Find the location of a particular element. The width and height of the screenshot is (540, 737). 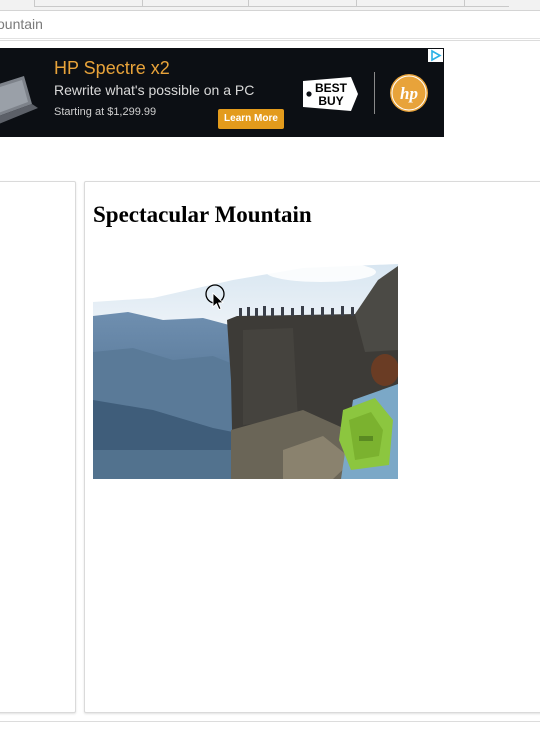

page-title: Spectacular Mountain is located at coordinates (202, 214).